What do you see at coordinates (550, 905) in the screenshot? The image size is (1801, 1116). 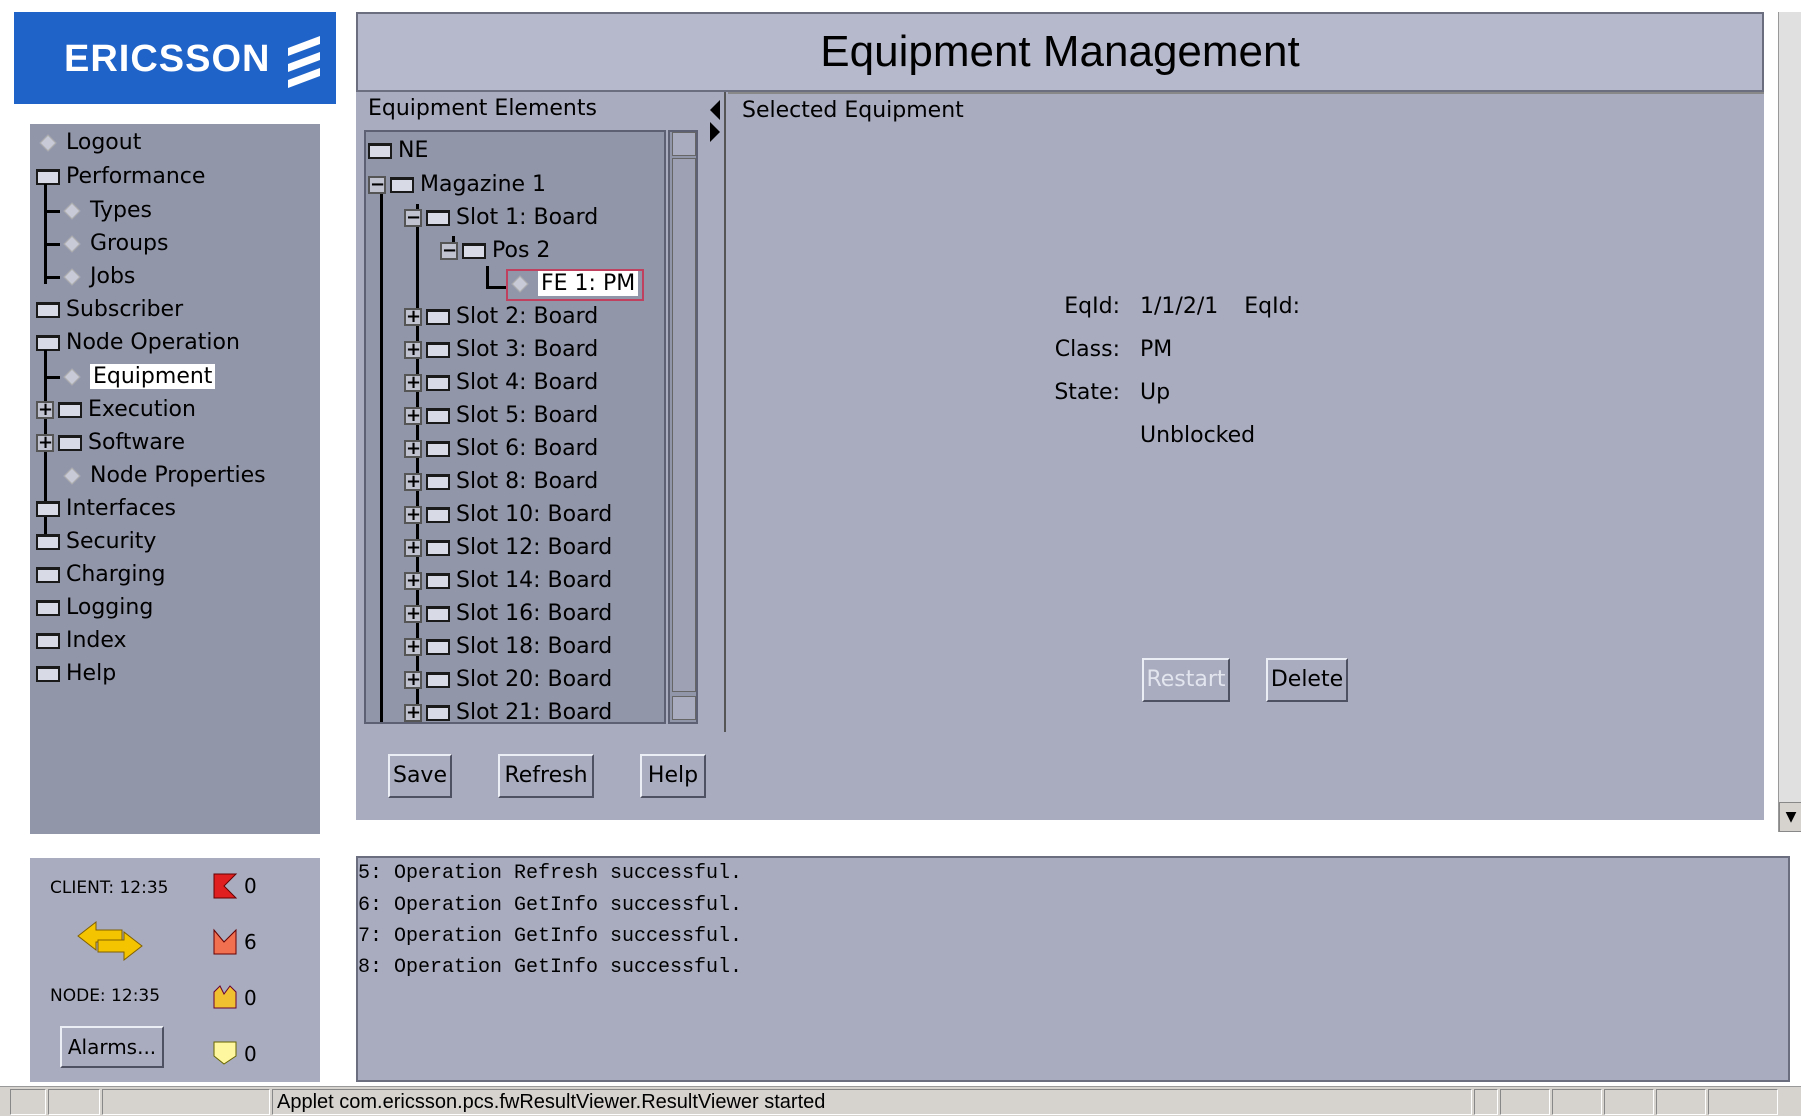 I see `log-line: 6: Operation GetInfo successful.` at bounding box center [550, 905].